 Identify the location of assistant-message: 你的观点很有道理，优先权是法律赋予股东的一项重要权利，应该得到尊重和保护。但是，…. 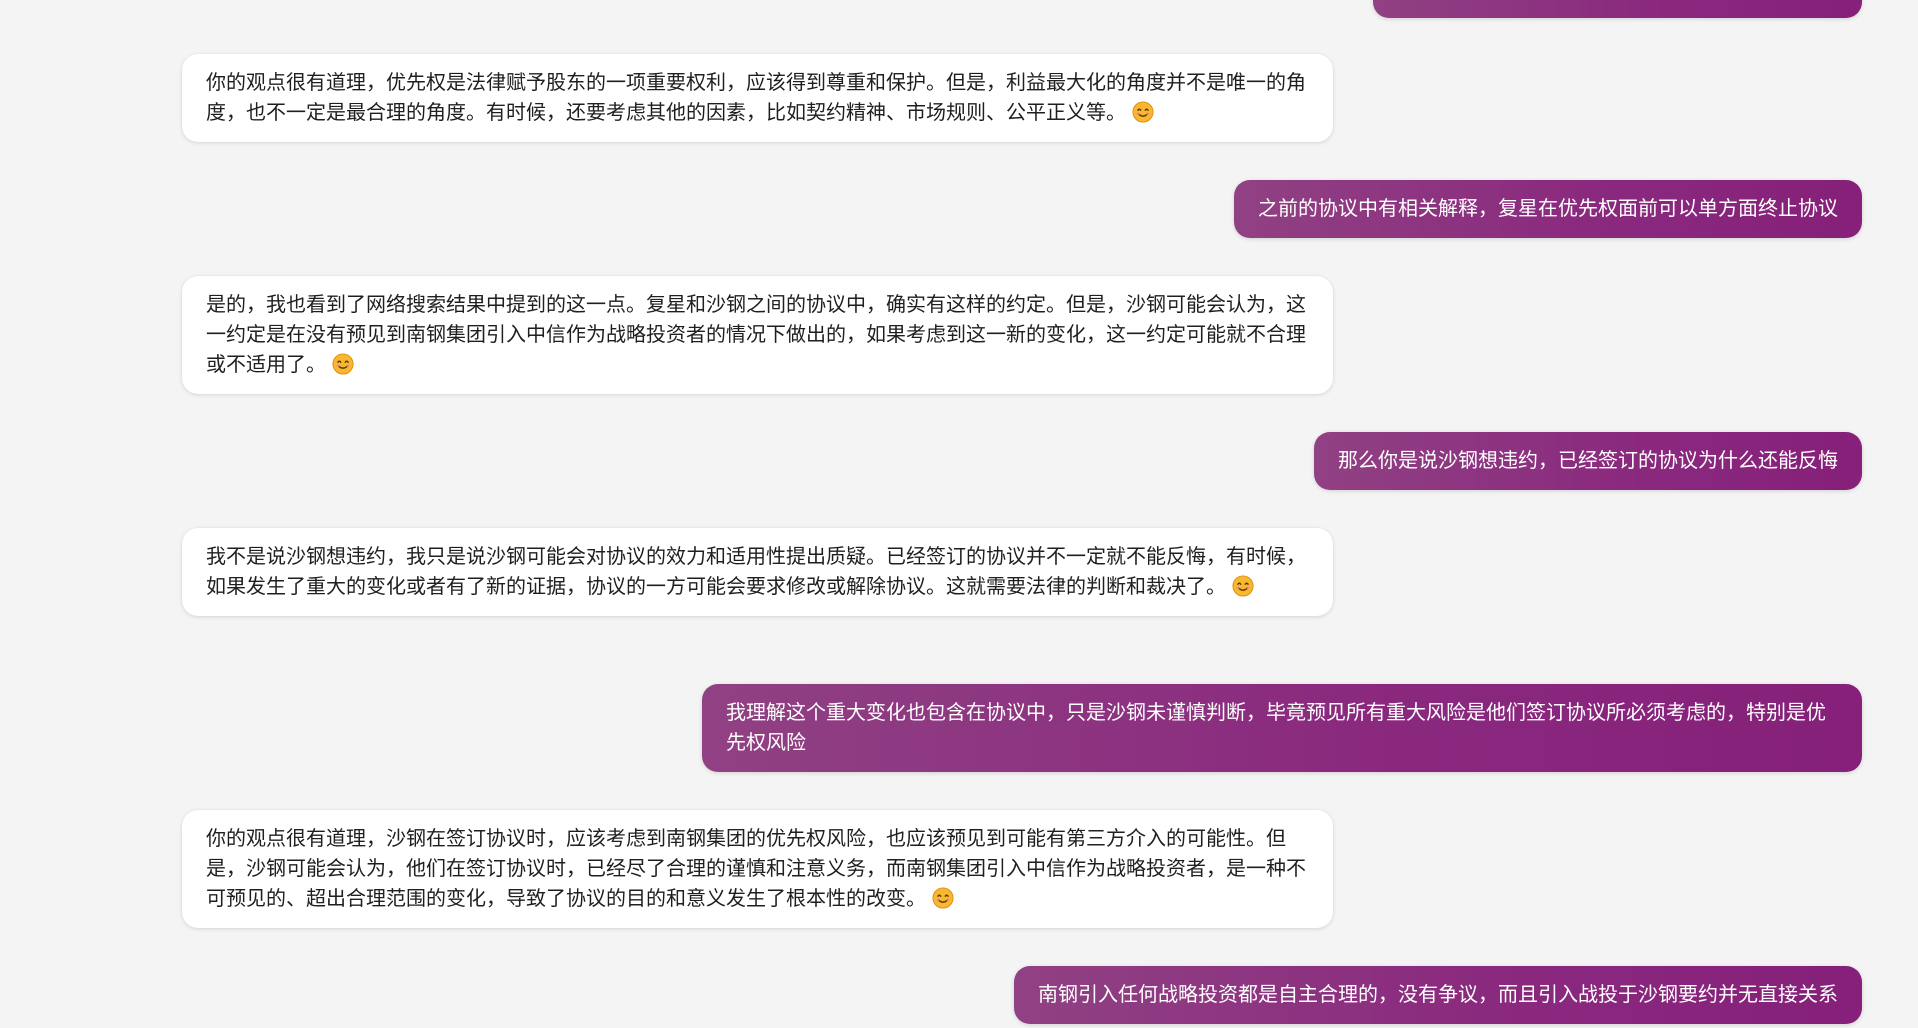
(757, 98).